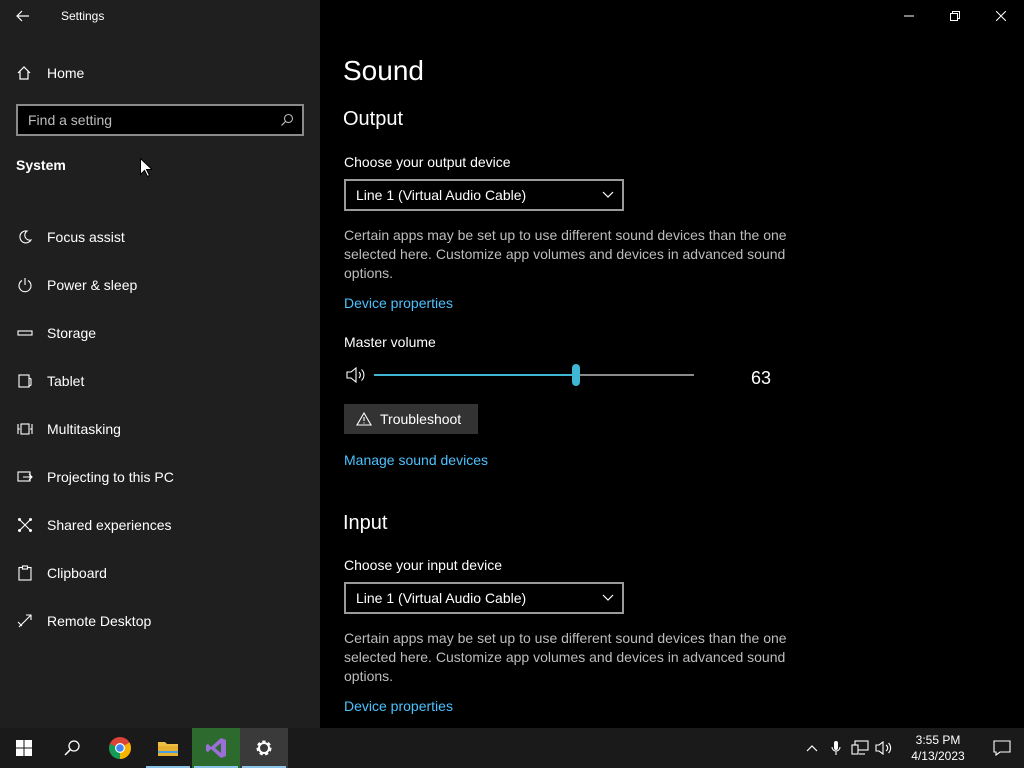 This screenshot has height=768, width=1024. What do you see at coordinates (66, 381) in the screenshot?
I see `sidebar-item-label: Tablet` at bounding box center [66, 381].